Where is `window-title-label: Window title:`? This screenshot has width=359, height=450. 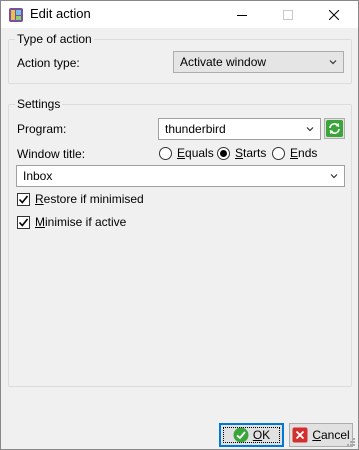
window-title-label: Window title: is located at coordinates (51, 154).